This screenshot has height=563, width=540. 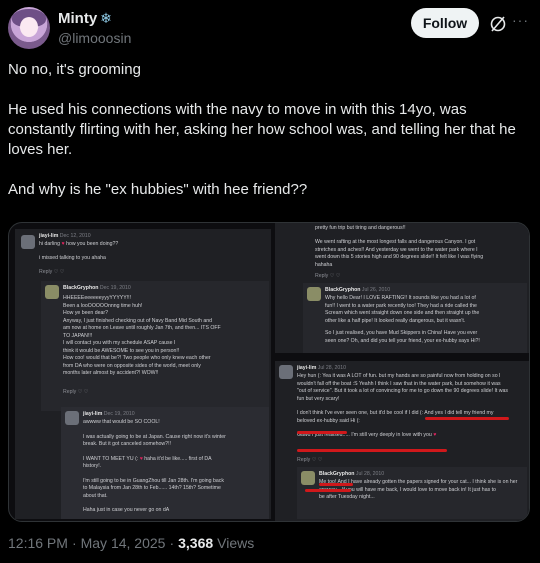 What do you see at coordinates (522, 22) in the screenshot?
I see `more-icon: ···` at bounding box center [522, 22].